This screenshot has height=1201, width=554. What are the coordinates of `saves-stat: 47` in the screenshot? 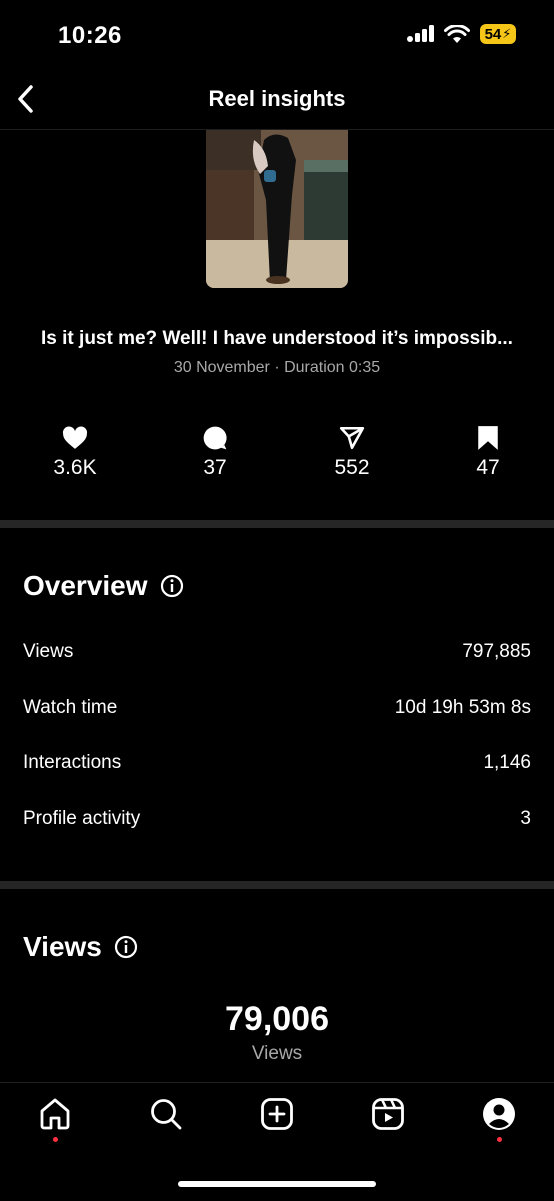 It's located at (488, 452).